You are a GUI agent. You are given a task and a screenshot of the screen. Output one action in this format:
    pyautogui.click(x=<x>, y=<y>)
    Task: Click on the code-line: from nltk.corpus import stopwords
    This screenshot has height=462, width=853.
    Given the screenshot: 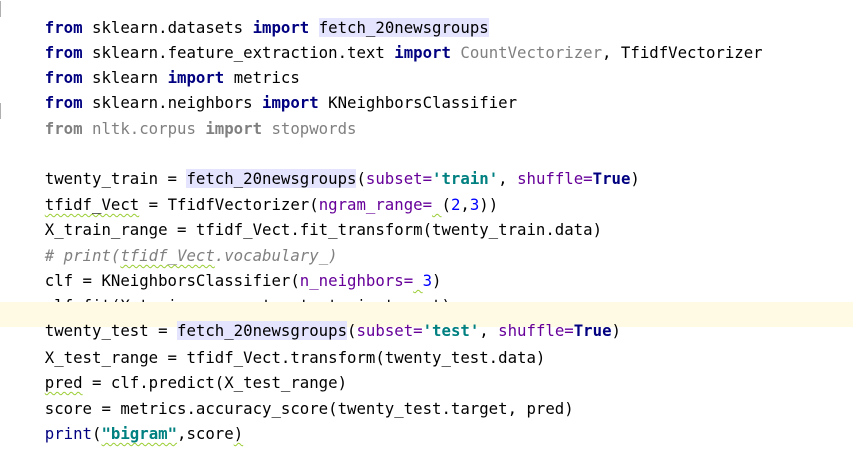 What is the action you would take?
    pyautogui.click(x=426, y=119)
    